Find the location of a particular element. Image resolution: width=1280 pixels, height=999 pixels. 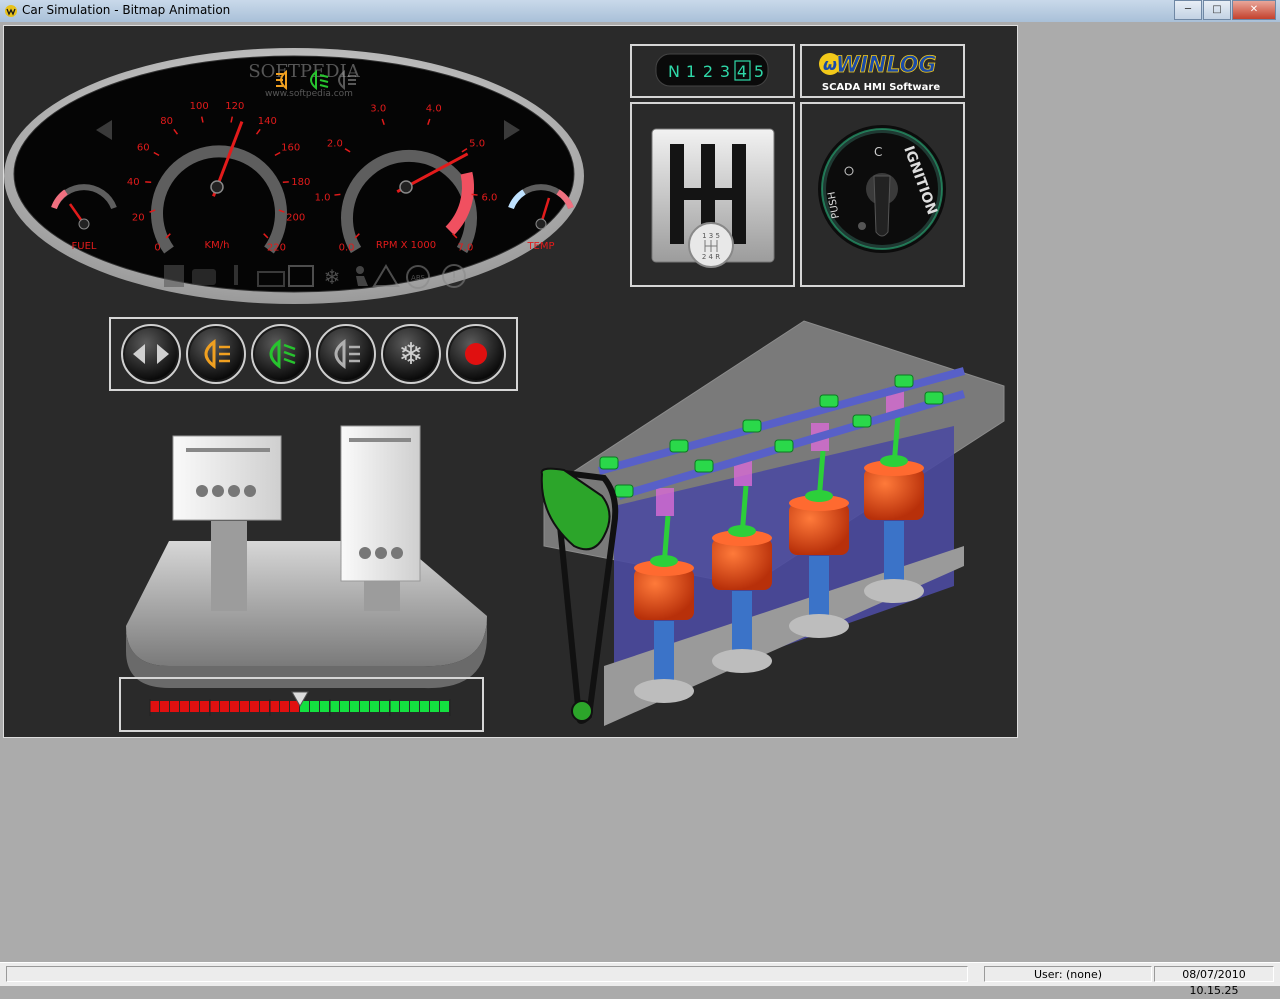

abs-label: ABS is located at coordinates (418, 278).